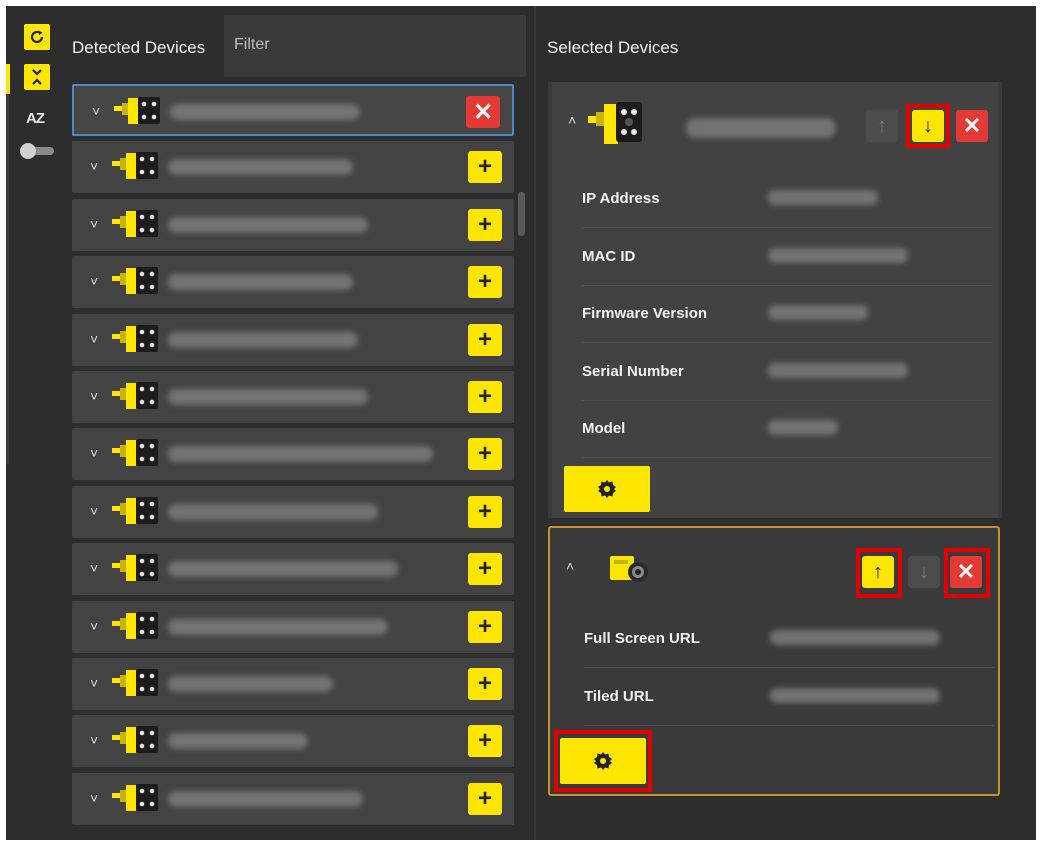 This screenshot has height=844, width=1043. I want to click on property-label: Full Screen URL, so click(642, 638).